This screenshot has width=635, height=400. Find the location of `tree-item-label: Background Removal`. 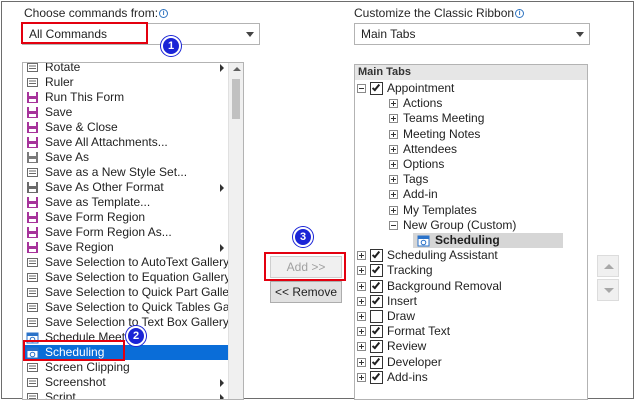

tree-item-label: Background Removal is located at coordinates (444, 285).